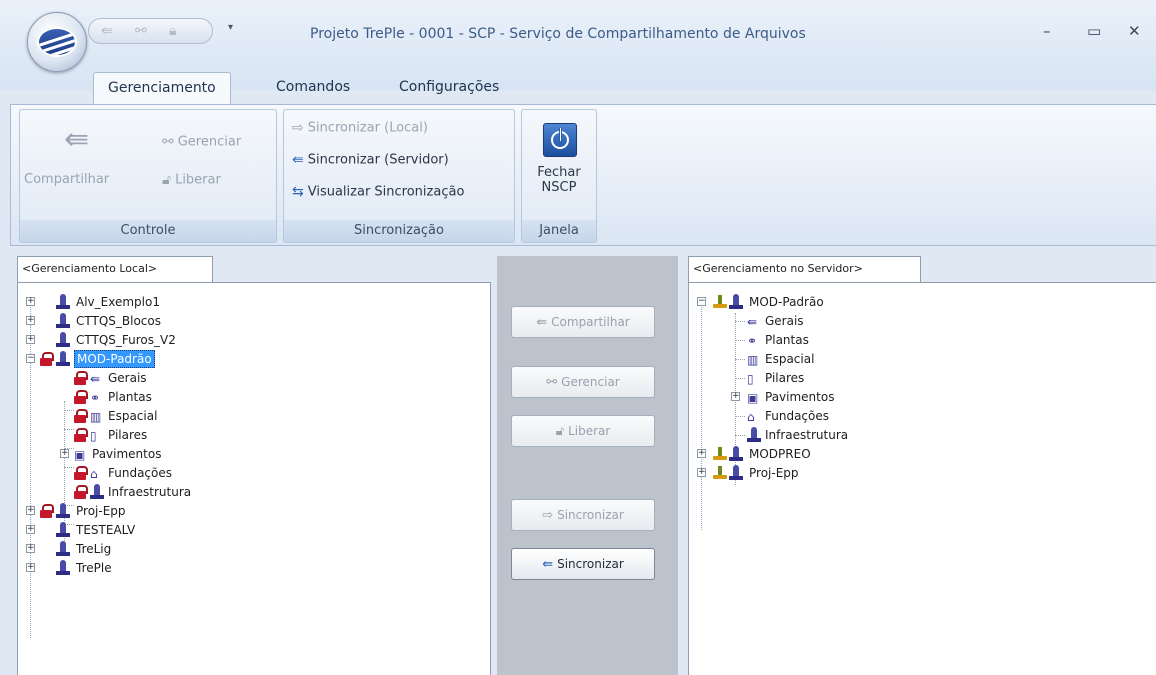 This screenshot has height=675, width=1156. I want to click on lock-icon: 🔒︎, so click(172, 31).